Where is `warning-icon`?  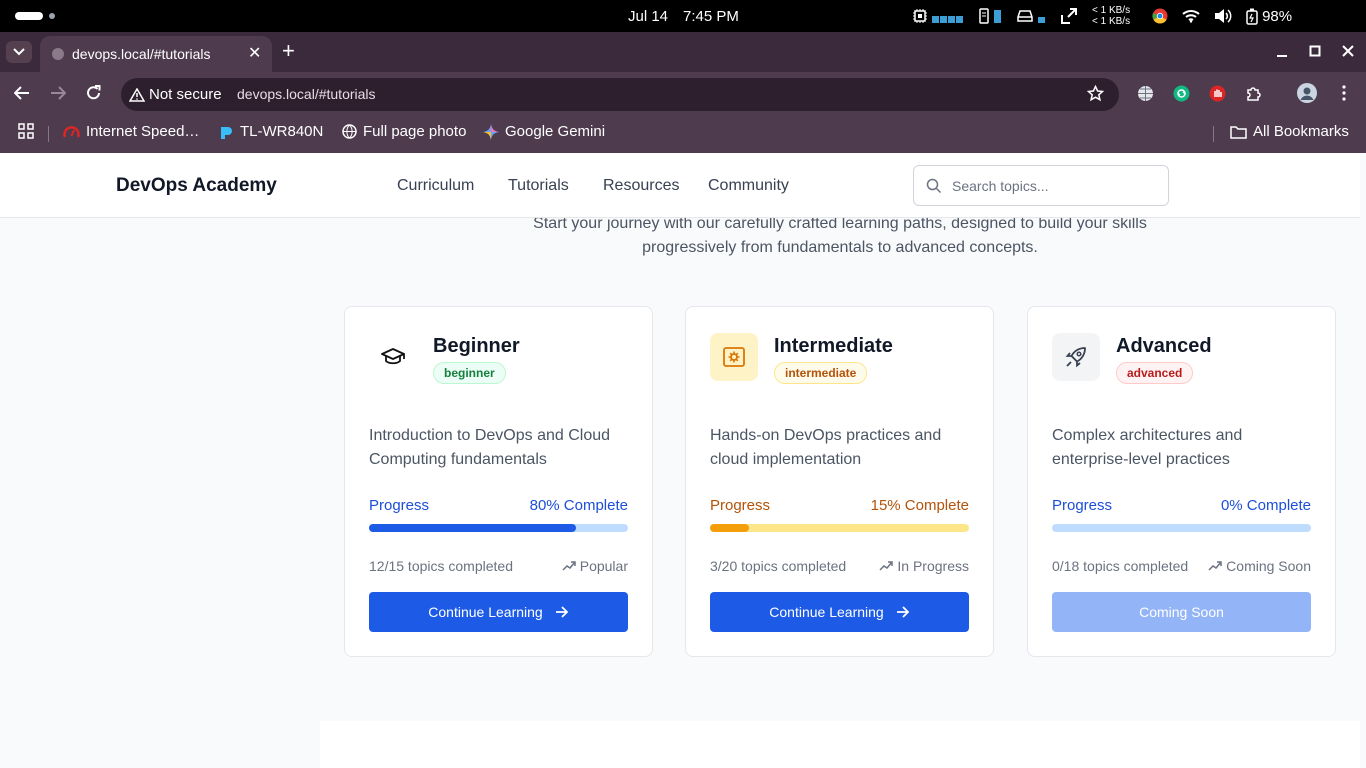 warning-icon is located at coordinates (137, 94).